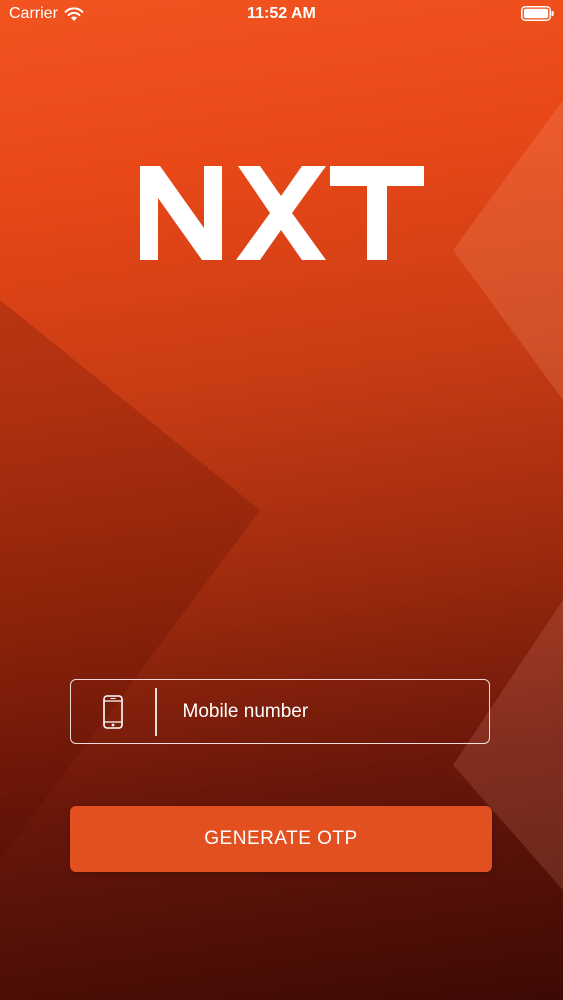 Image resolution: width=563 pixels, height=1000 pixels. I want to click on mobile-number-input, so click(322, 711).